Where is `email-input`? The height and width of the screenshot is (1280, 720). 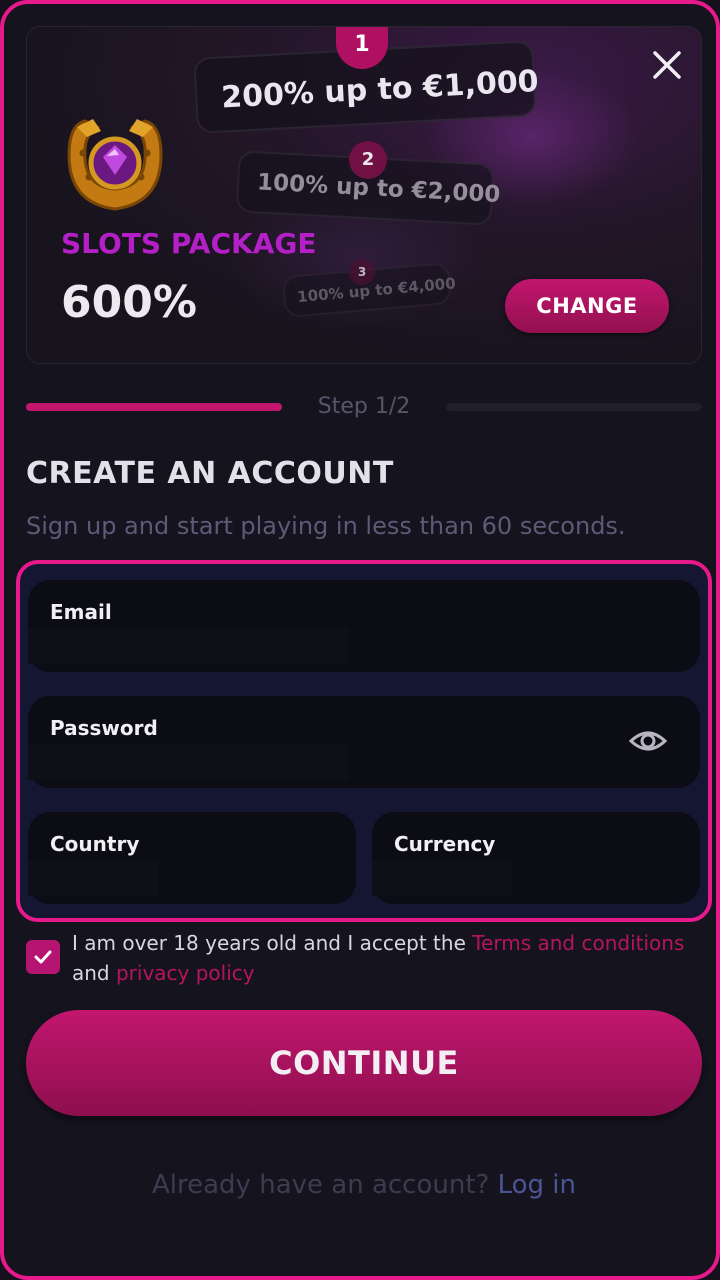 email-input is located at coordinates (188, 646).